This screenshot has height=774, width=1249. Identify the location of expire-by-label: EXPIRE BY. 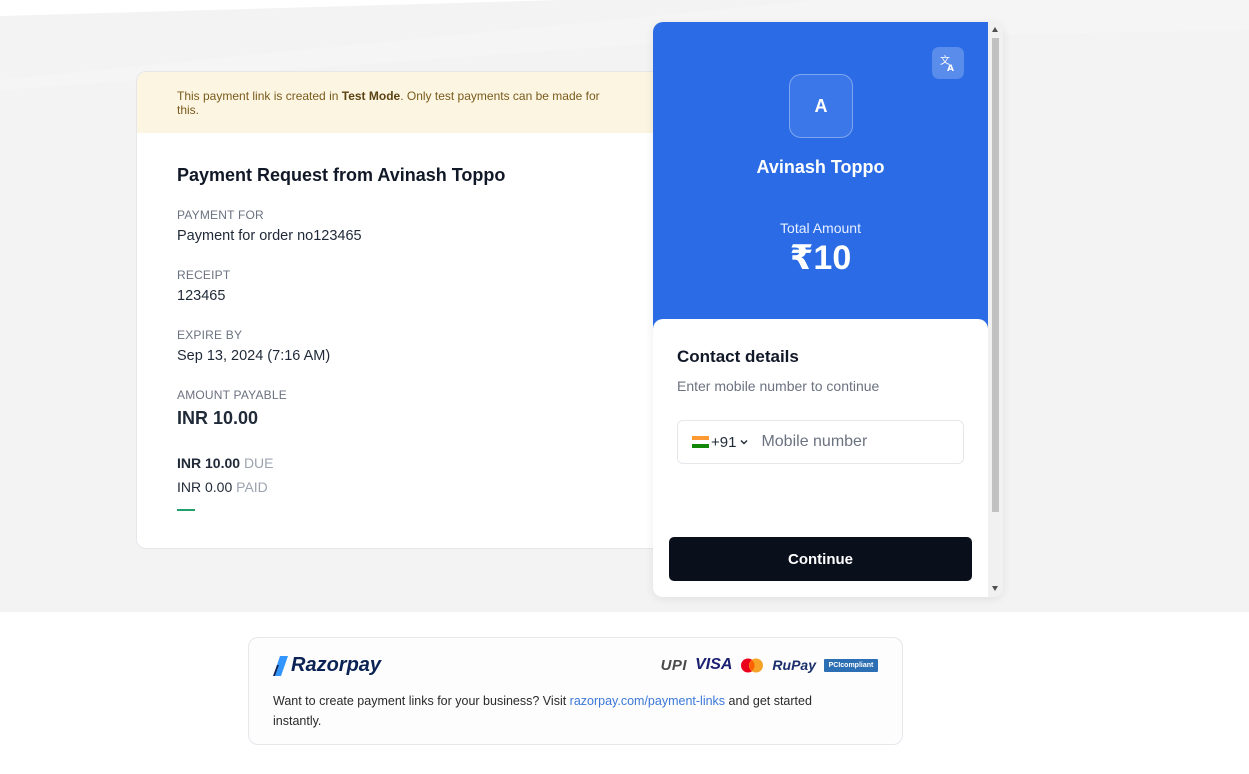
(210, 335).